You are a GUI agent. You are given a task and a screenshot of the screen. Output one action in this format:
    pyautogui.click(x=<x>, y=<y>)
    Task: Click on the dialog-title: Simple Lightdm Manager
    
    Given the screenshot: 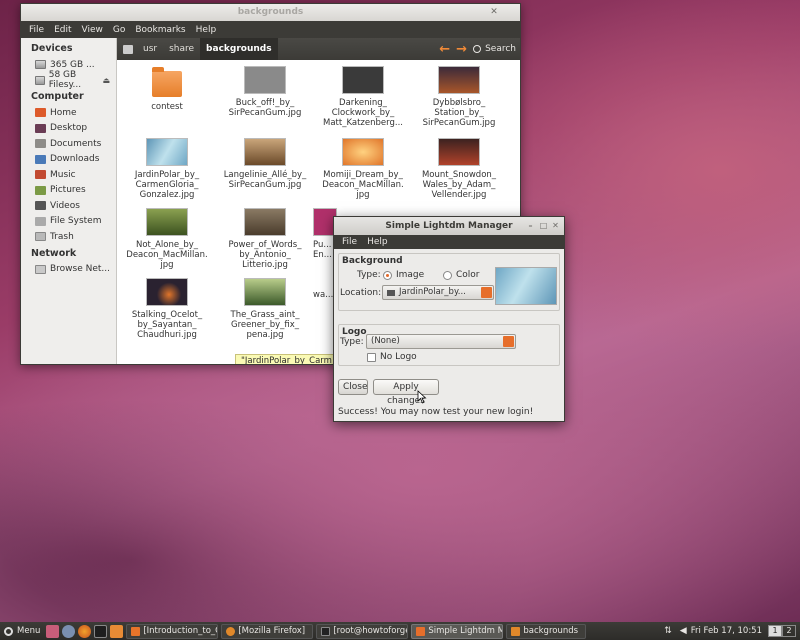 What is the action you would take?
    pyautogui.click(x=449, y=226)
    